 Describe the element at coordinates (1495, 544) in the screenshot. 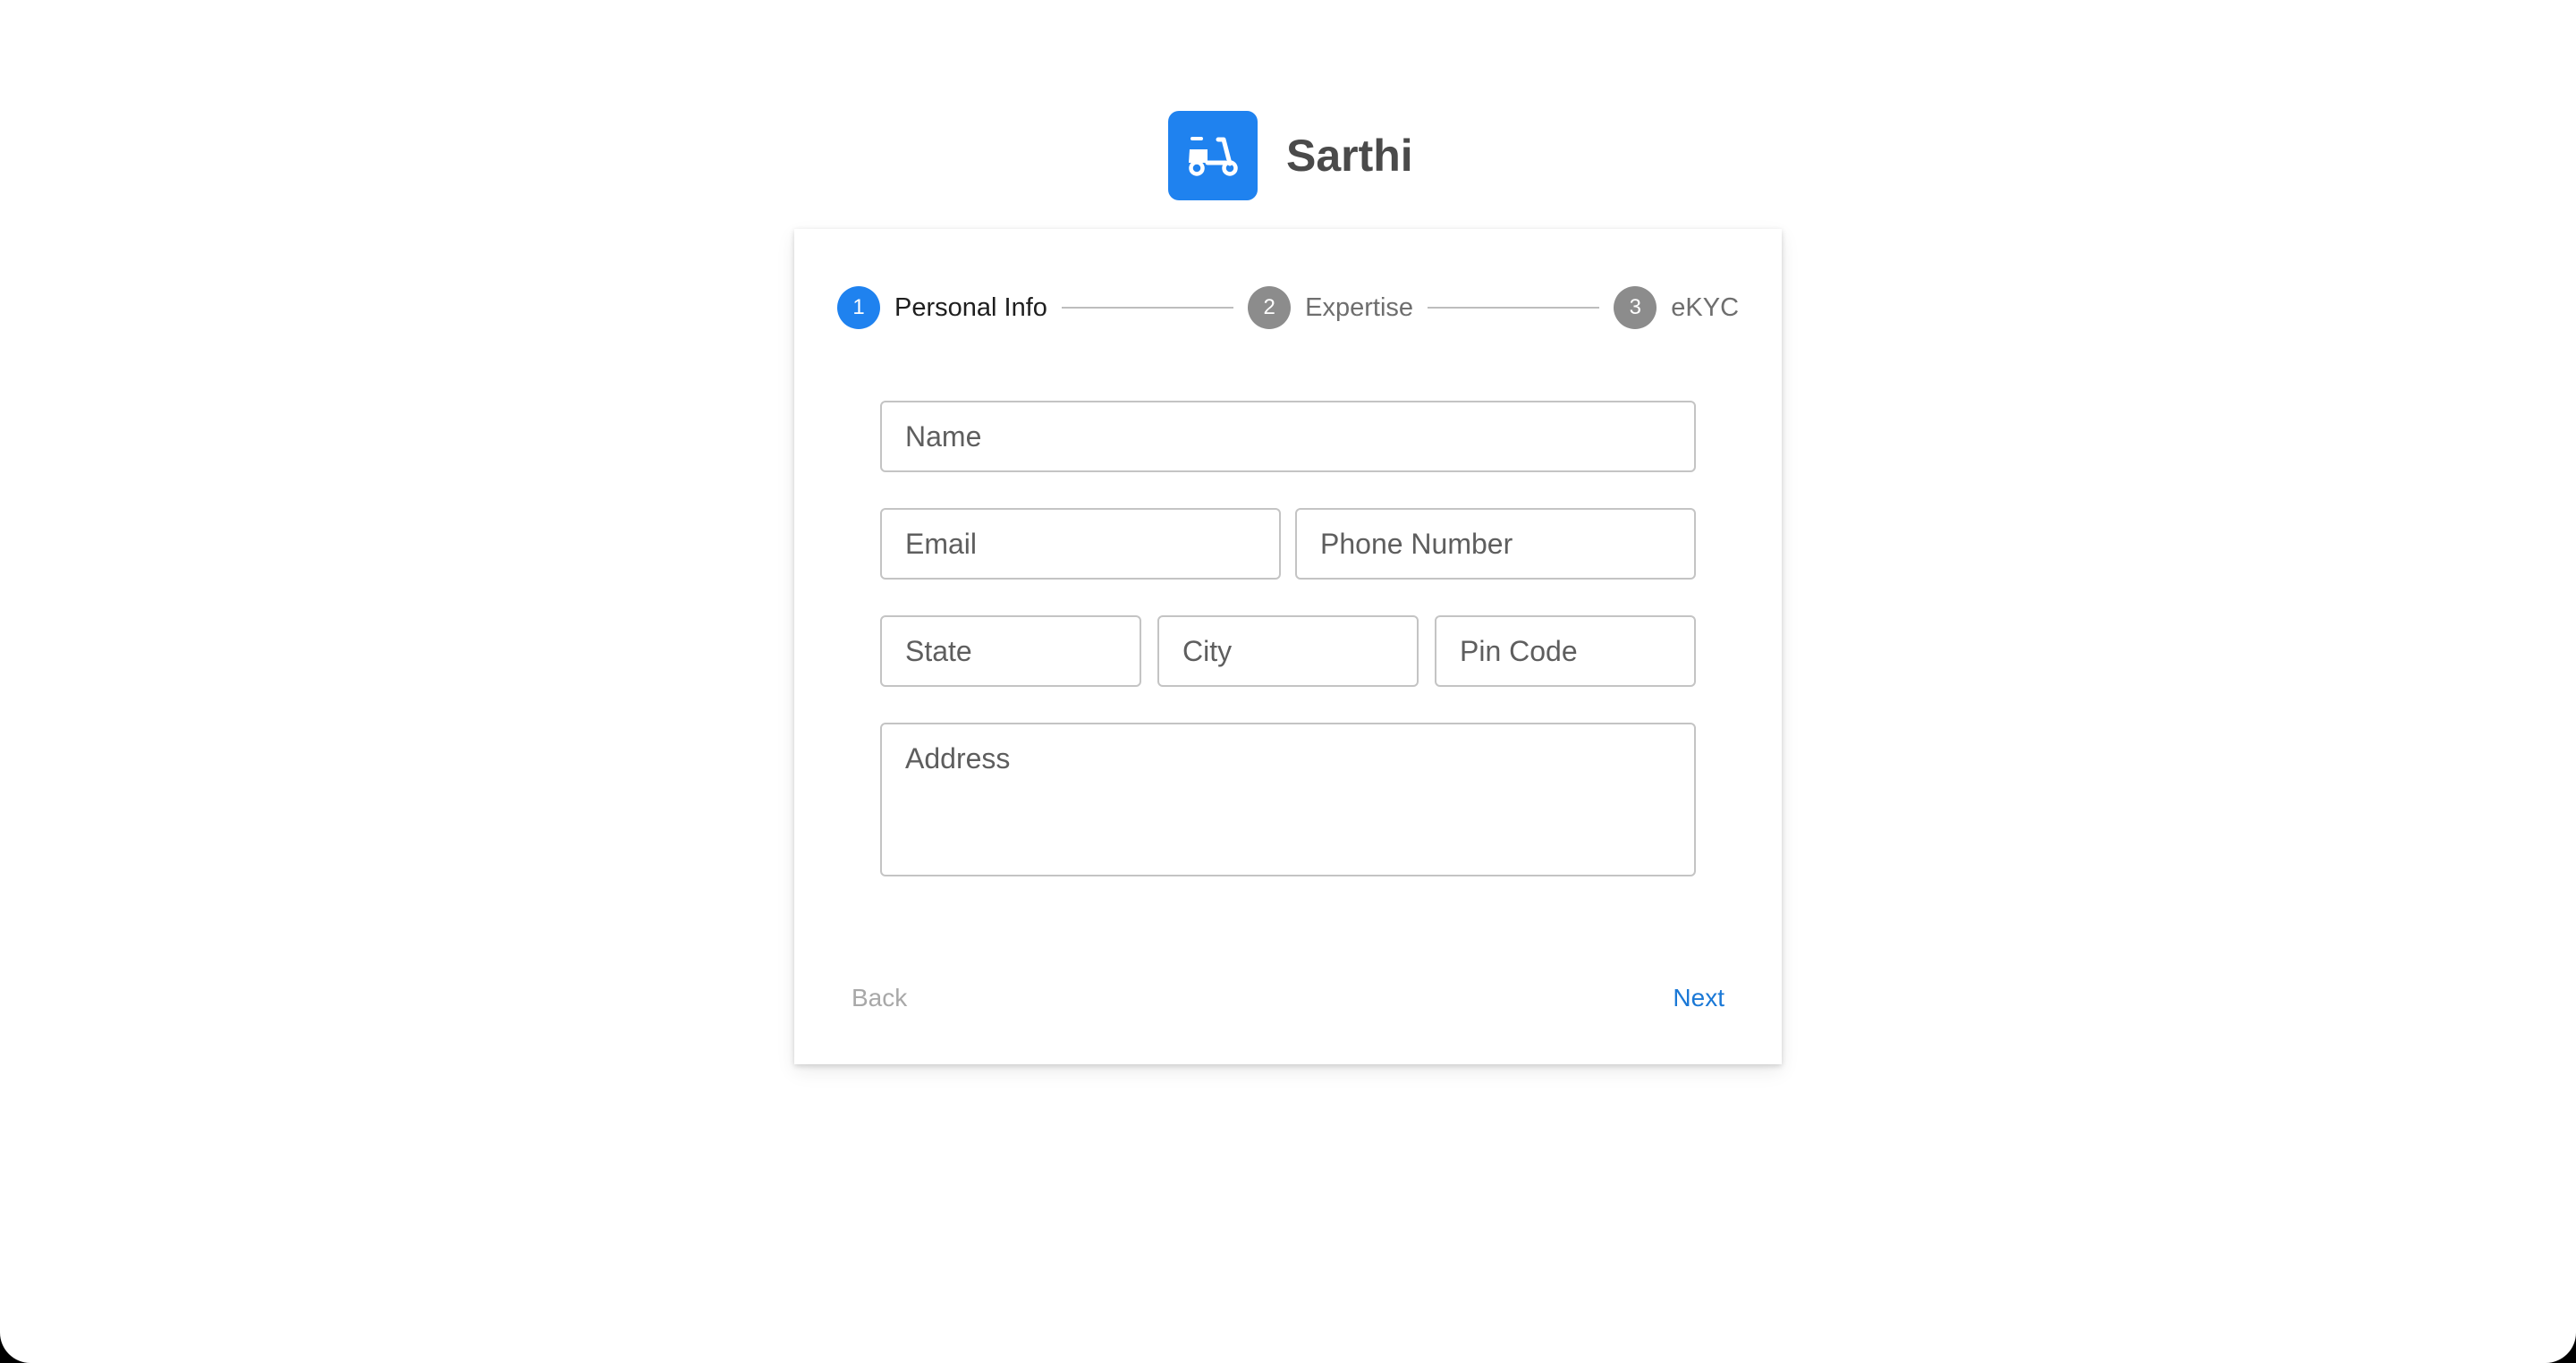

I see `phone-number-input` at that location.